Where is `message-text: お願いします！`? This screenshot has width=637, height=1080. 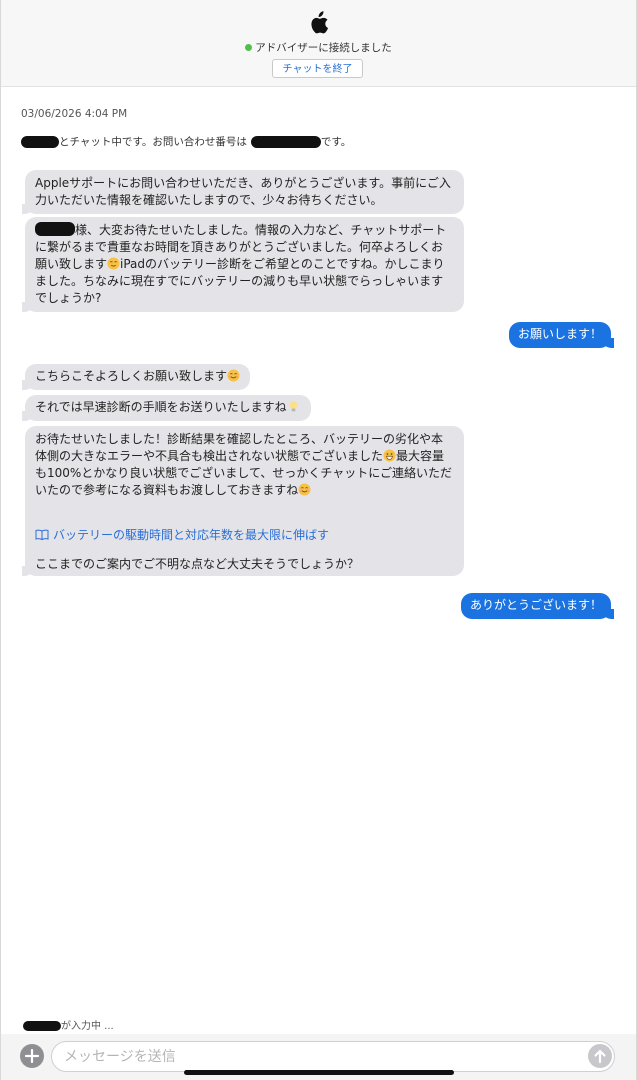 message-text: お願いします！ is located at coordinates (559, 334).